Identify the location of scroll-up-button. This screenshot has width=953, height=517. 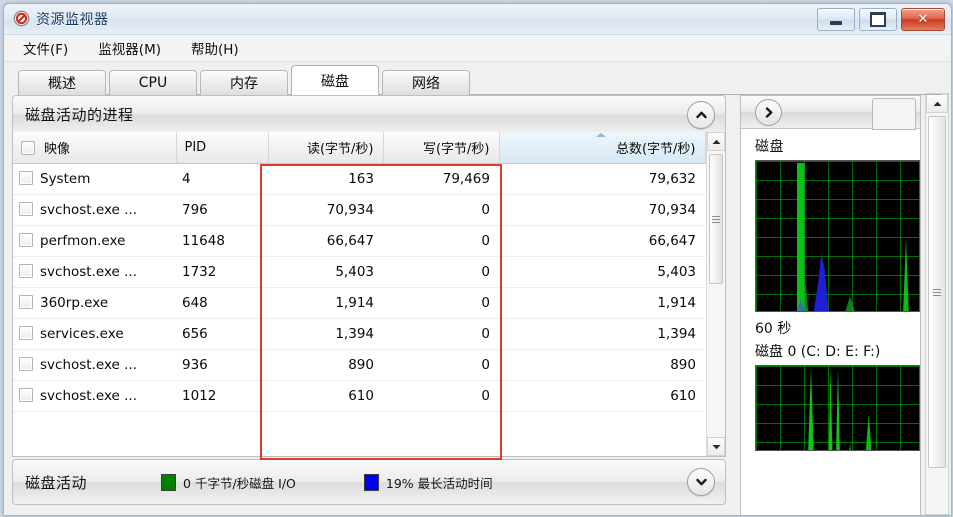
(716, 141).